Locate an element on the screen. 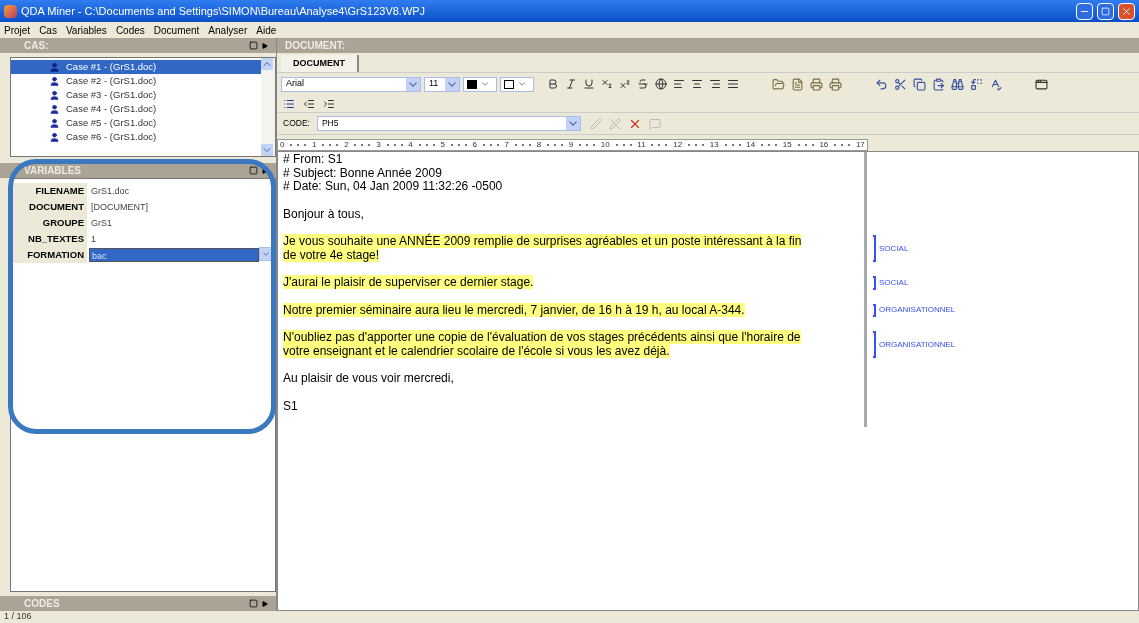 The width and height of the screenshot is (1139, 623). paragraph: Au plaisir de vous voir mercredi, is located at coordinates (369, 379).